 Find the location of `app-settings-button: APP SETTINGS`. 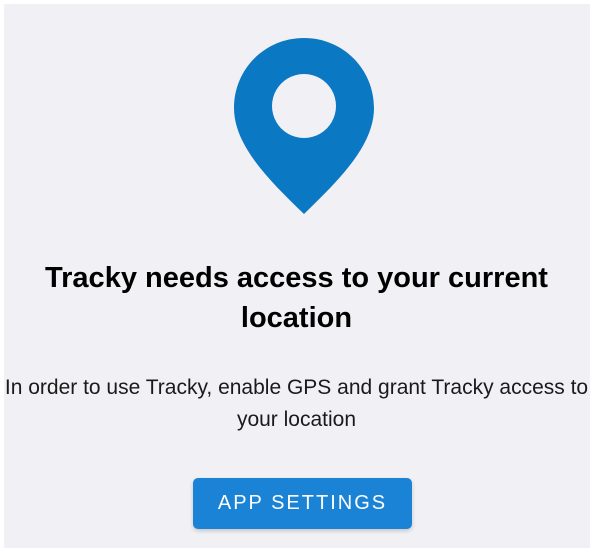

app-settings-button: APP SETTINGS is located at coordinates (302, 503).